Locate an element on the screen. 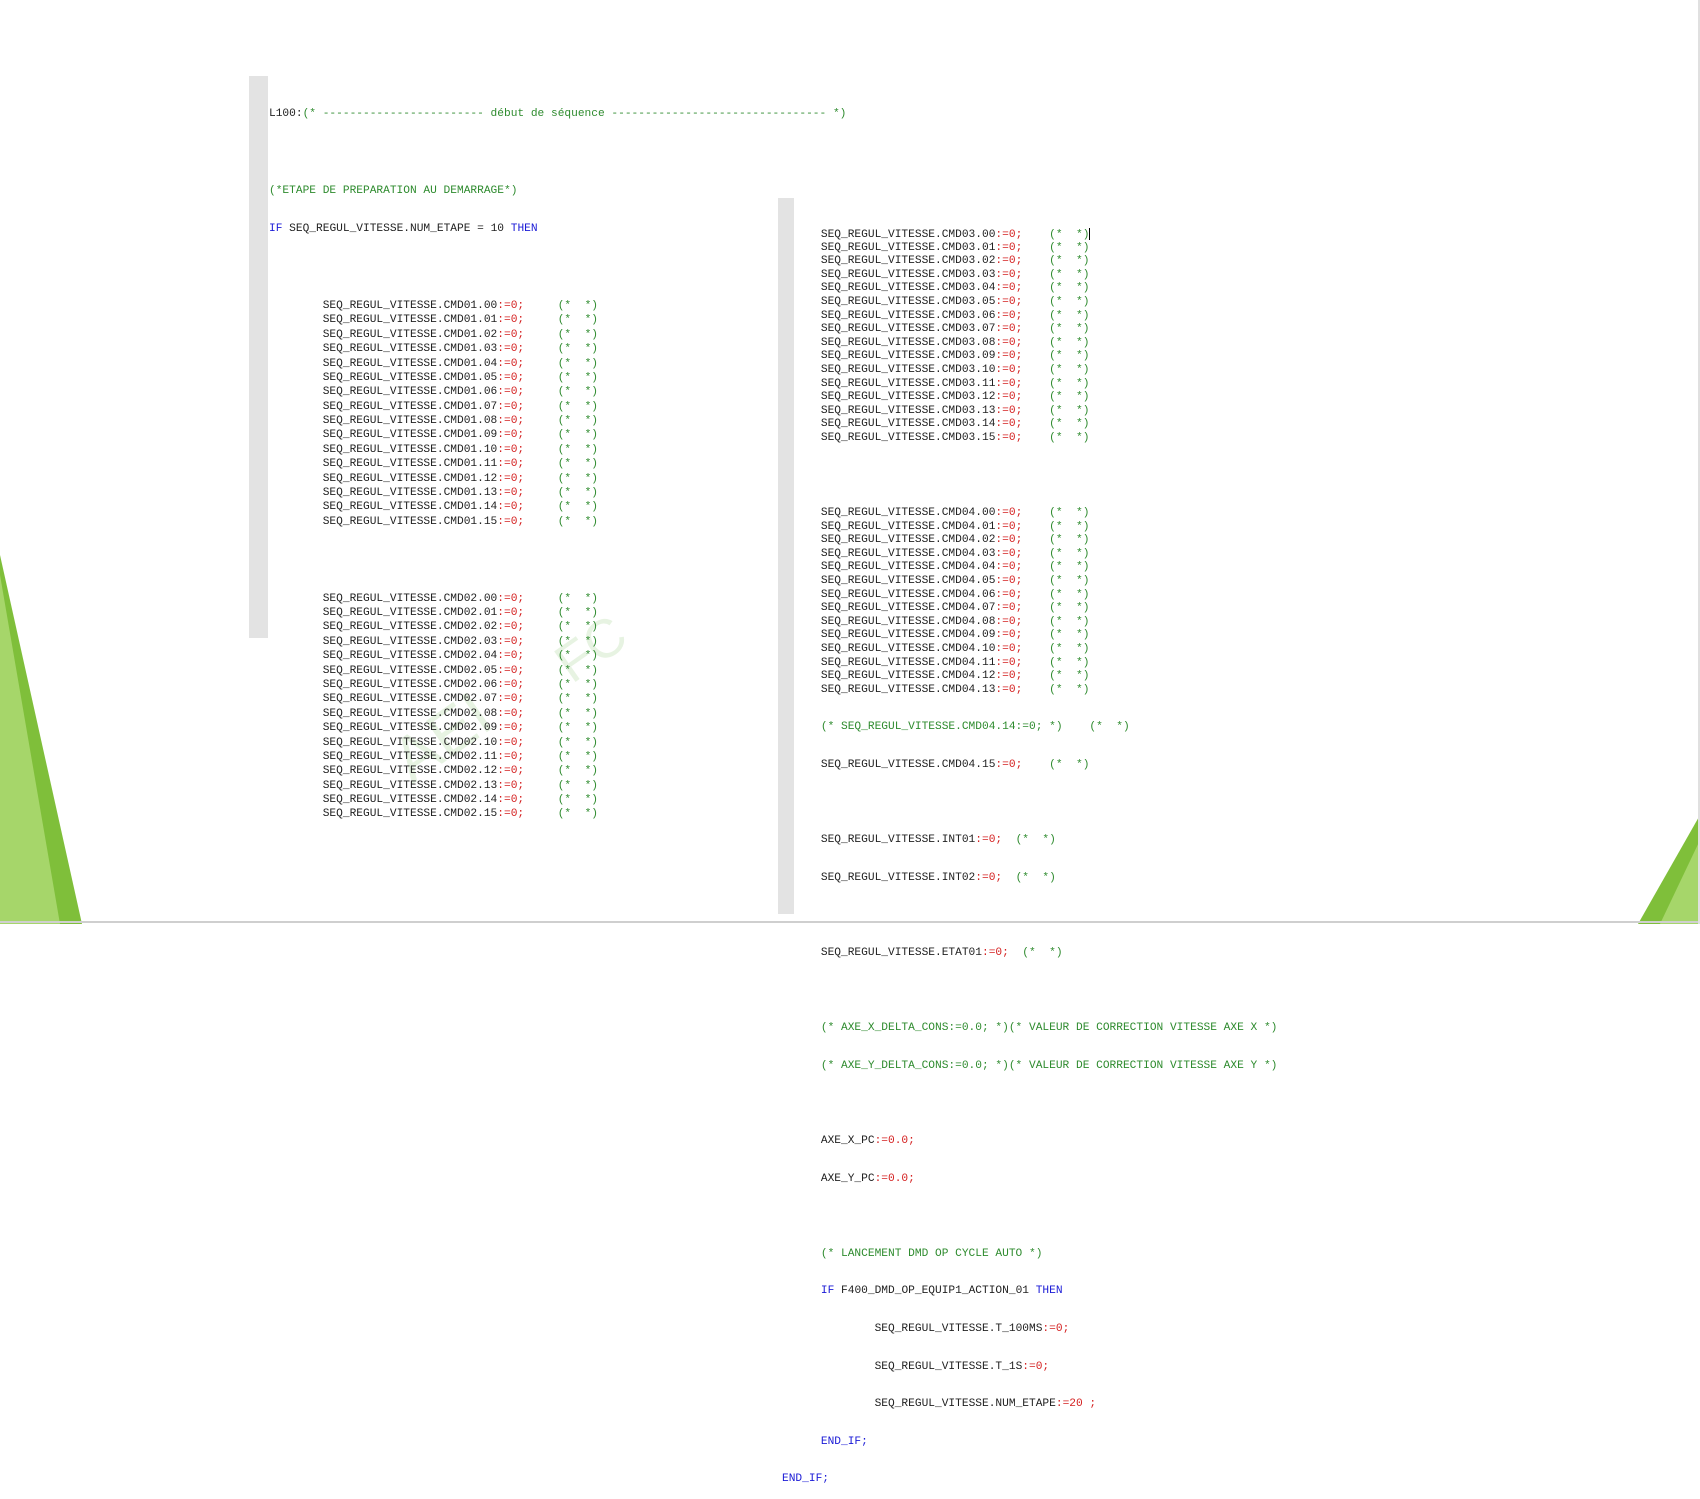 The width and height of the screenshot is (1700, 1499). var-name: SEQ_REGUL_VITESSE.CMD01.03 is located at coordinates (410, 349).